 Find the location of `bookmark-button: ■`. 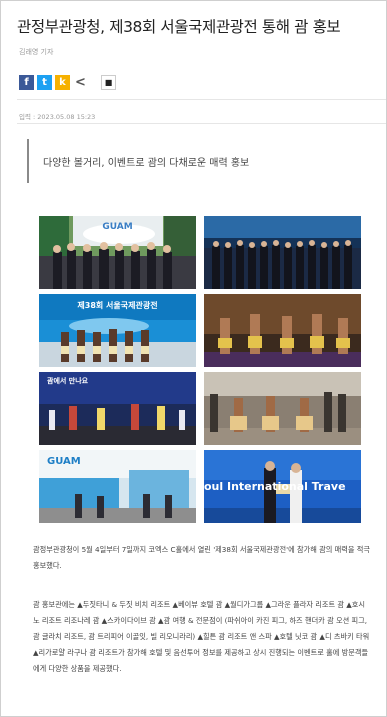

bookmark-button: ■ is located at coordinates (108, 82).